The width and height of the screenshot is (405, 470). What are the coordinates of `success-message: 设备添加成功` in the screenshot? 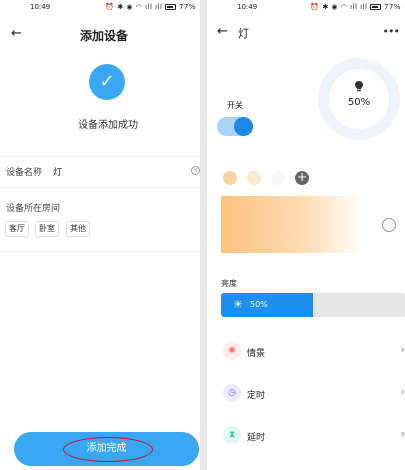 It's located at (108, 125).